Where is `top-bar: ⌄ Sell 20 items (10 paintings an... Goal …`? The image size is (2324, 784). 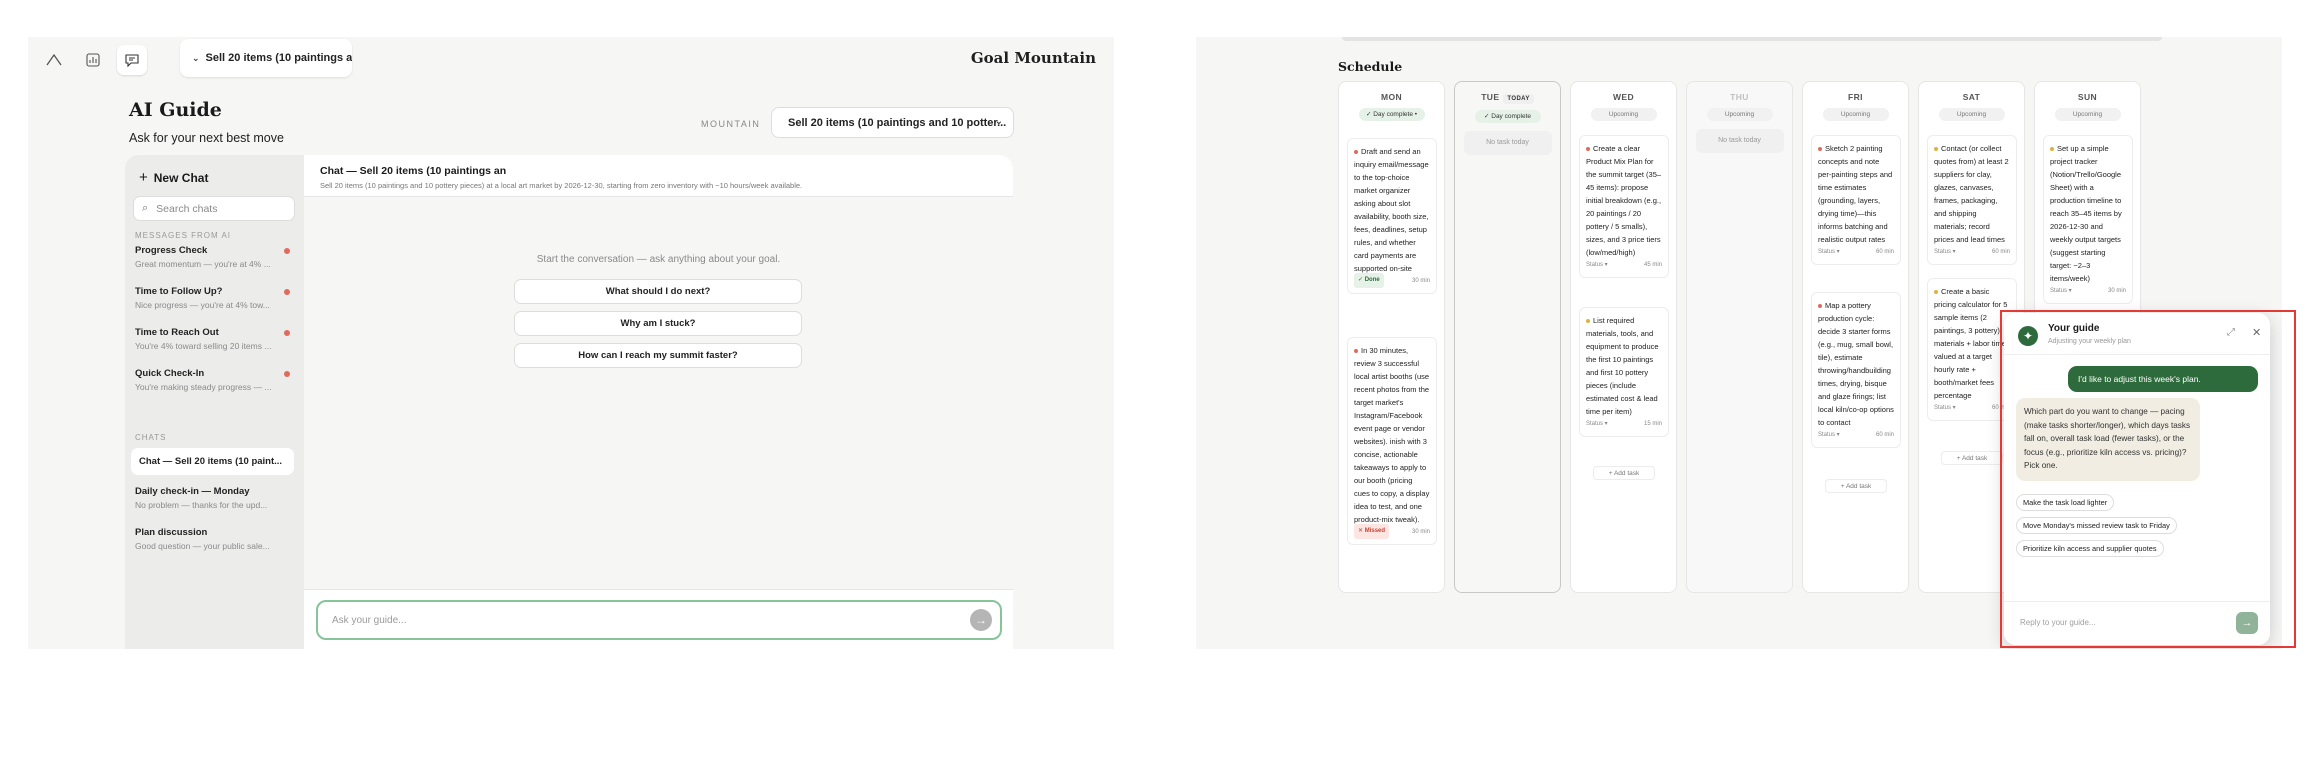 top-bar: ⌄ Sell 20 items (10 paintings an... Goal … is located at coordinates (571, 62).